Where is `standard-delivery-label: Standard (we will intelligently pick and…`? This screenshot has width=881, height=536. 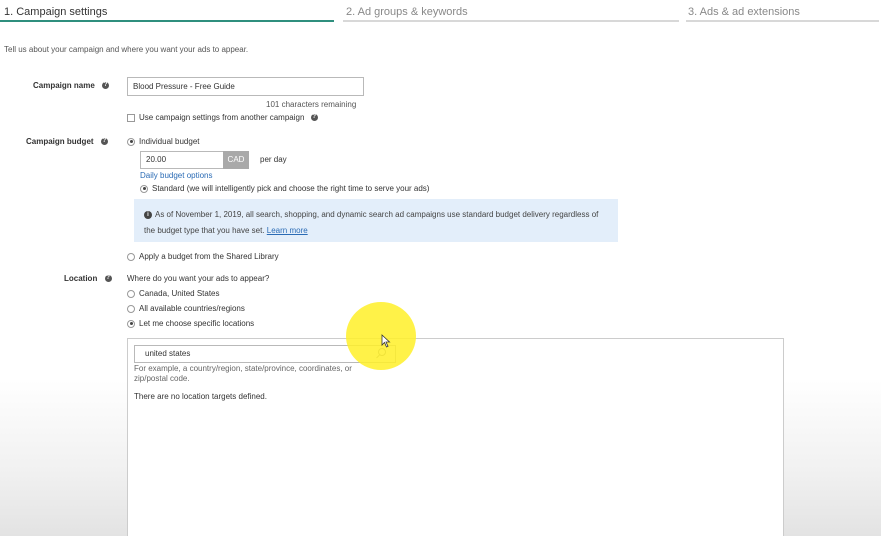
standard-delivery-label: Standard (we will intelligently pick and… is located at coordinates (291, 188).